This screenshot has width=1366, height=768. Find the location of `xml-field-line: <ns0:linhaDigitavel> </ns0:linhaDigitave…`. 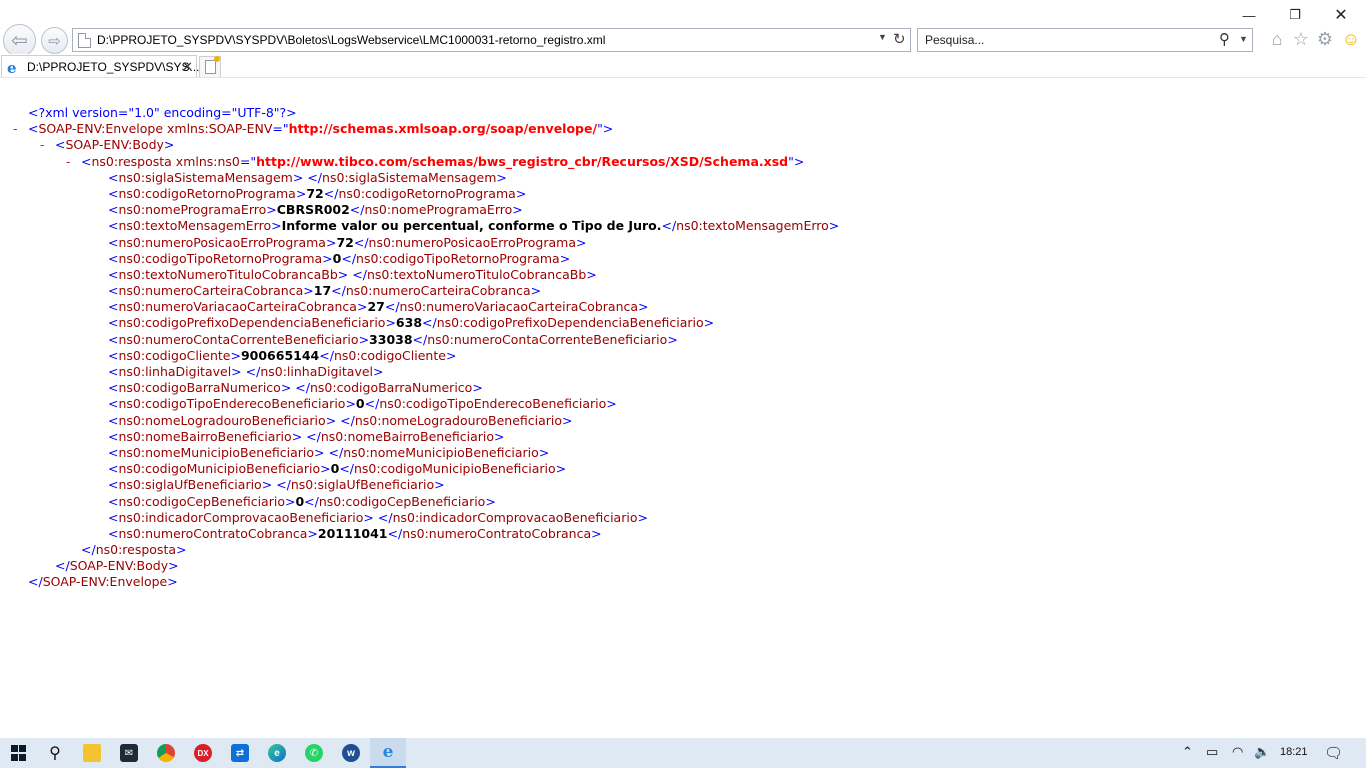

xml-field-line: <ns0:linhaDigitavel> </ns0:linhaDigitave… is located at coordinates (246, 371).